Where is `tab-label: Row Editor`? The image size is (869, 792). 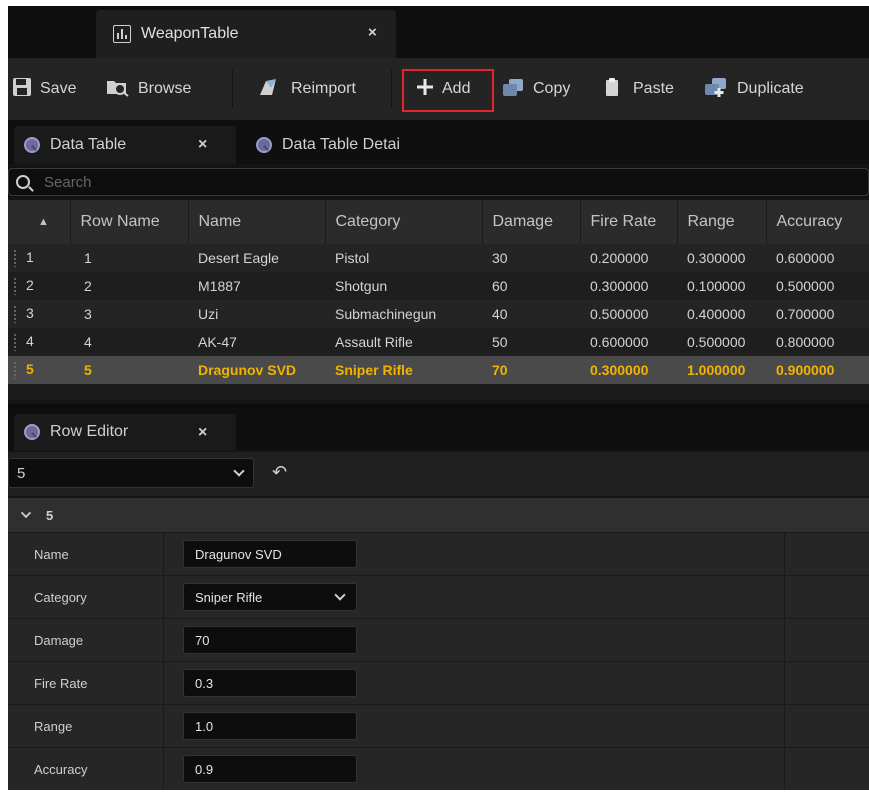
tab-label: Row Editor is located at coordinates (89, 431).